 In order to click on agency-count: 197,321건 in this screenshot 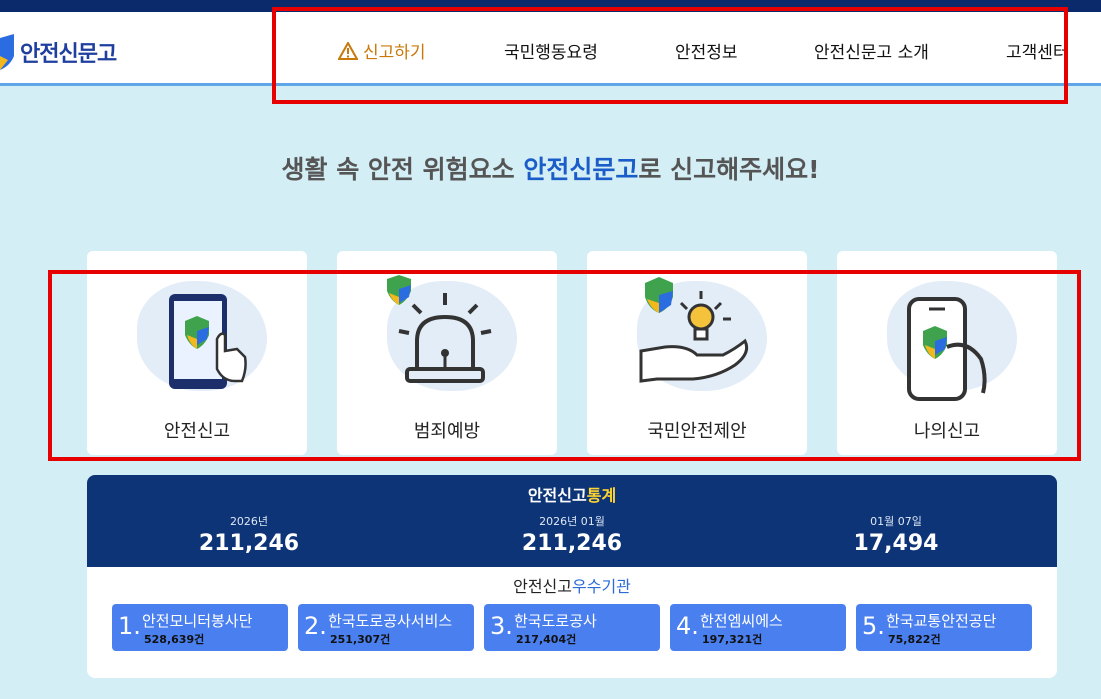, I will do `click(732, 639)`.